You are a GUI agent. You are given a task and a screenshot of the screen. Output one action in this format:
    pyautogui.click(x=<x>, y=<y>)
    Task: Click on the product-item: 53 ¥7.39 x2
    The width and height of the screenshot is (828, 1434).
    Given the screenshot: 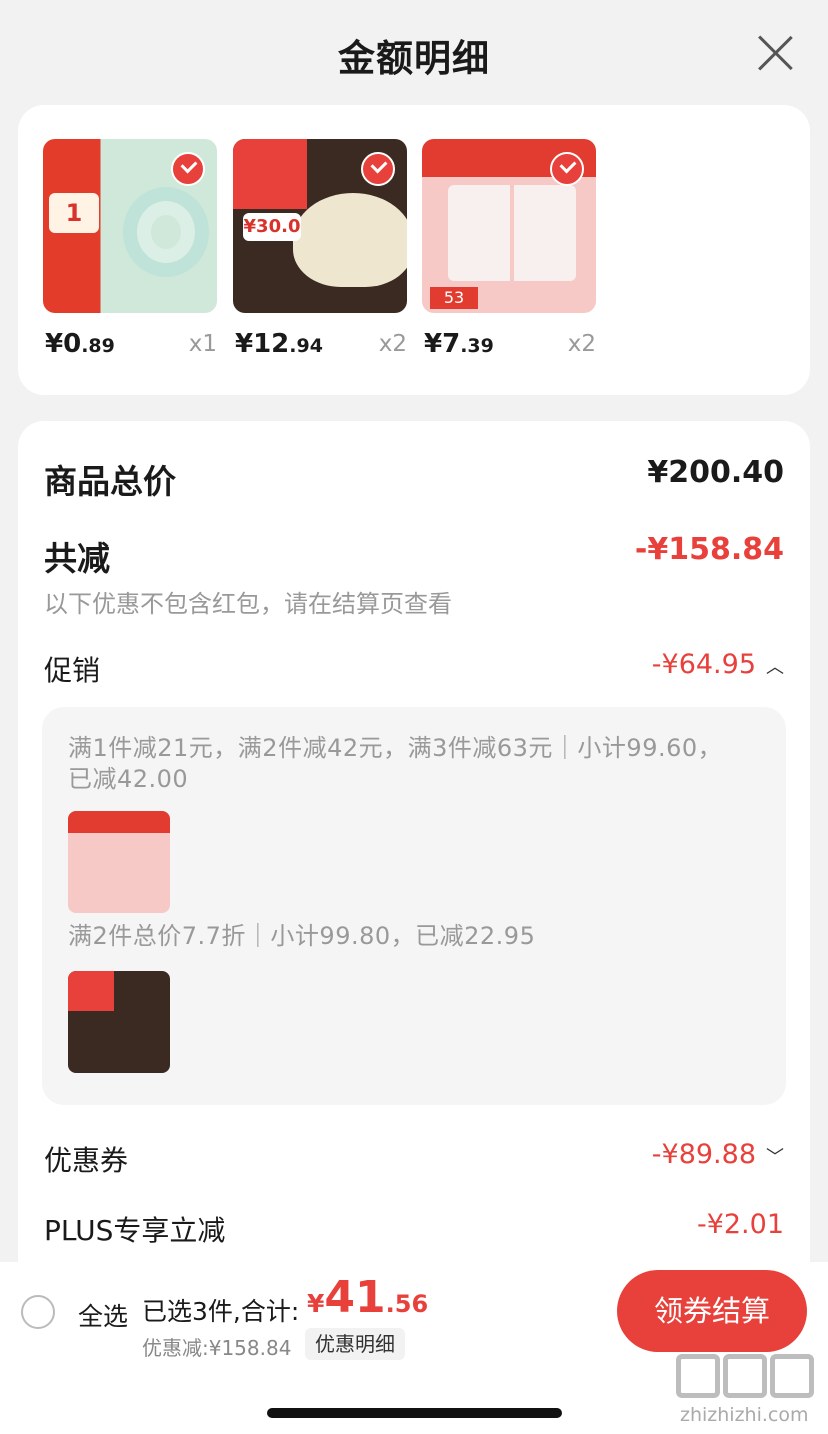 What is the action you would take?
    pyautogui.click(x=509, y=249)
    